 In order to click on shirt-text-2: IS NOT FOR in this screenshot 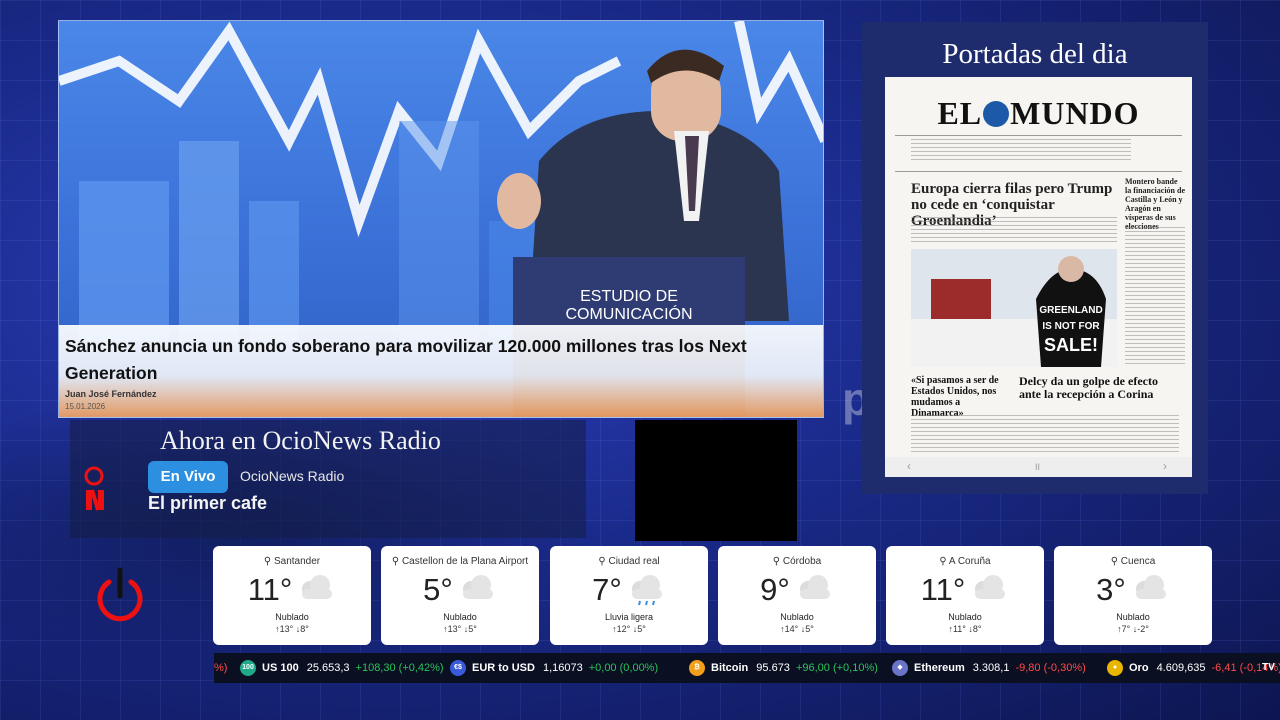, I will do `click(1071, 326)`.